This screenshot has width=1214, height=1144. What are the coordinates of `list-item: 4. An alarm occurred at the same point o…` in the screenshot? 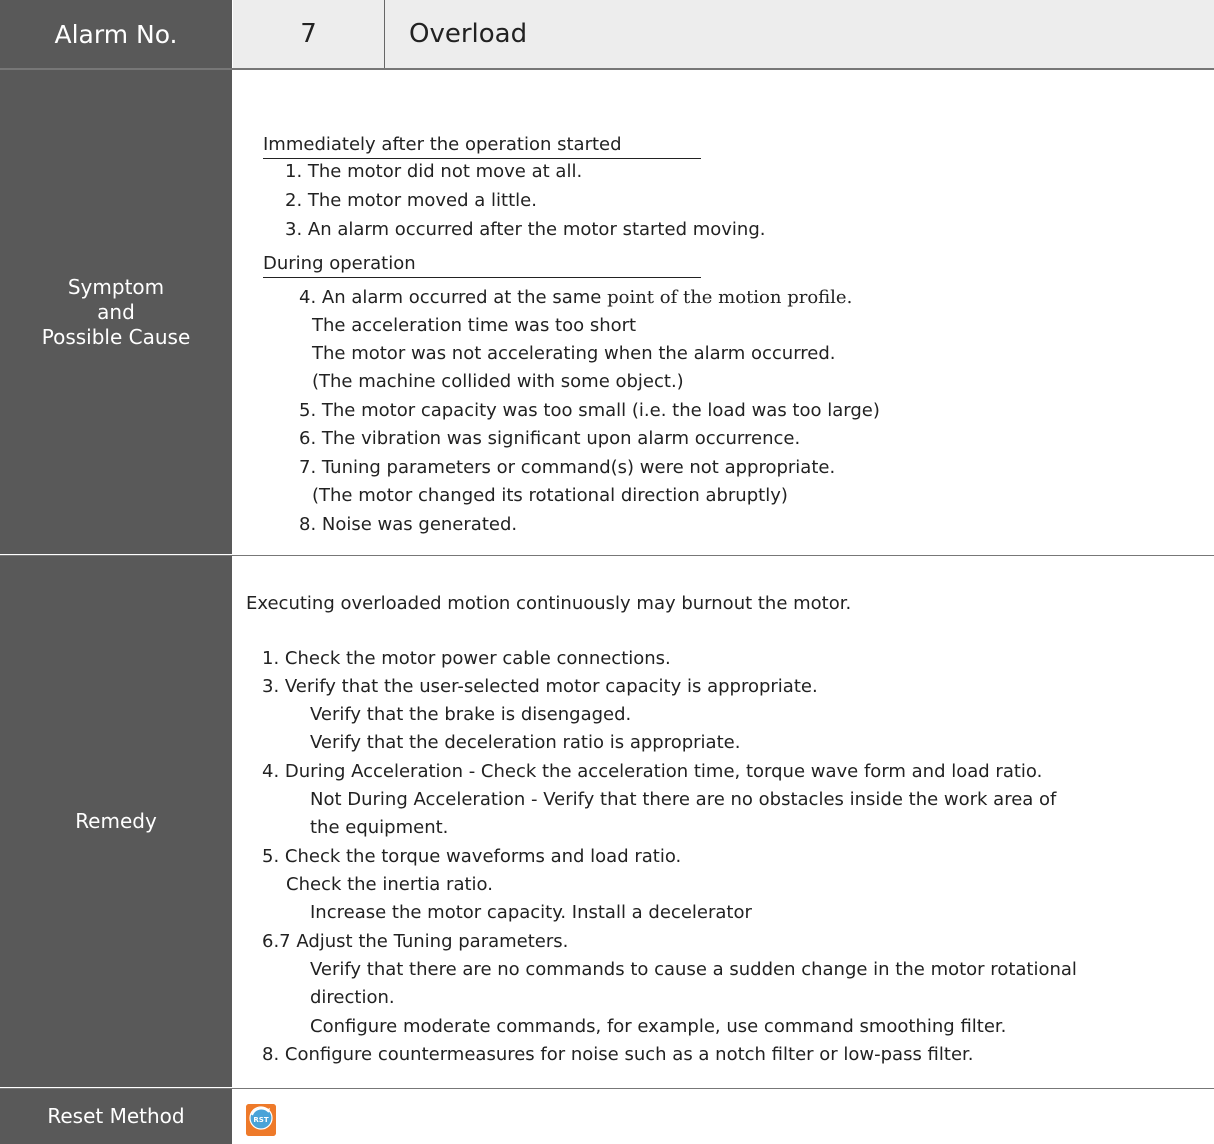 It's located at (575, 297).